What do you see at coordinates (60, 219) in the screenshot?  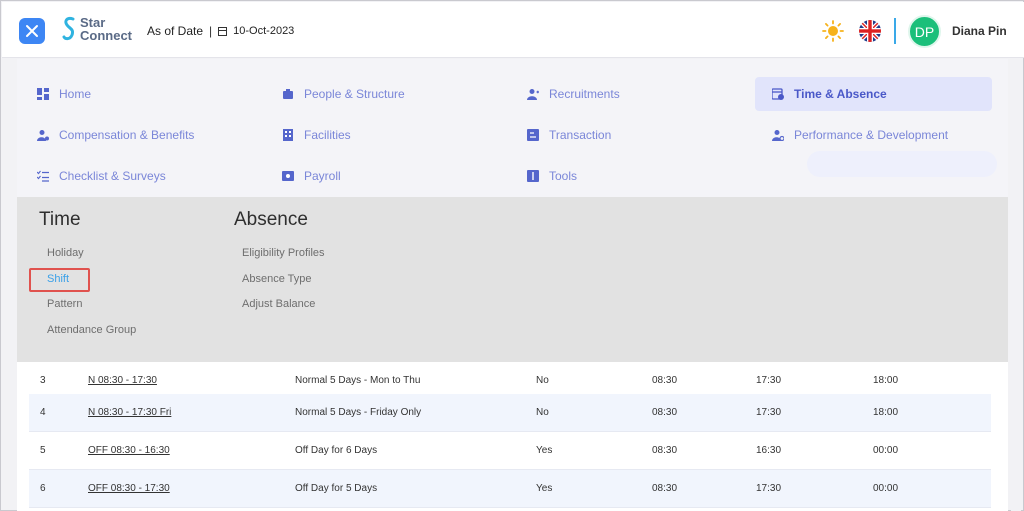 I see `submenu-heading-time: Time` at bounding box center [60, 219].